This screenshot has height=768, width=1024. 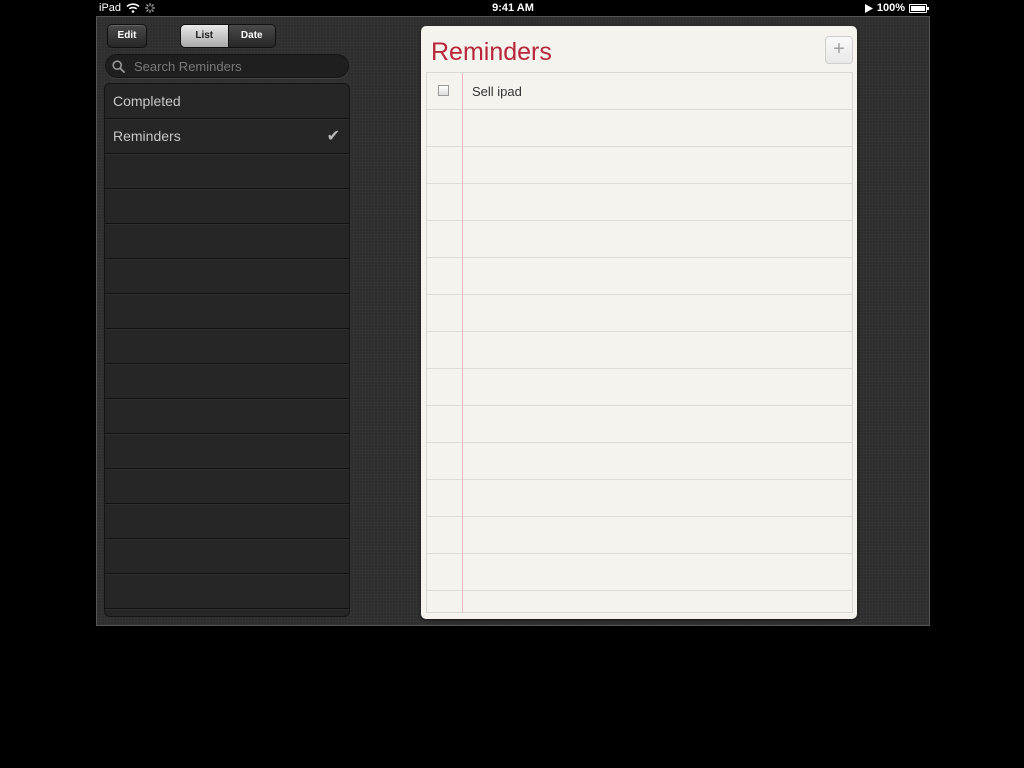 What do you see at coordinates (234, 66) in the screenshot?
I see `search-input` at bounding box center [234, 66].